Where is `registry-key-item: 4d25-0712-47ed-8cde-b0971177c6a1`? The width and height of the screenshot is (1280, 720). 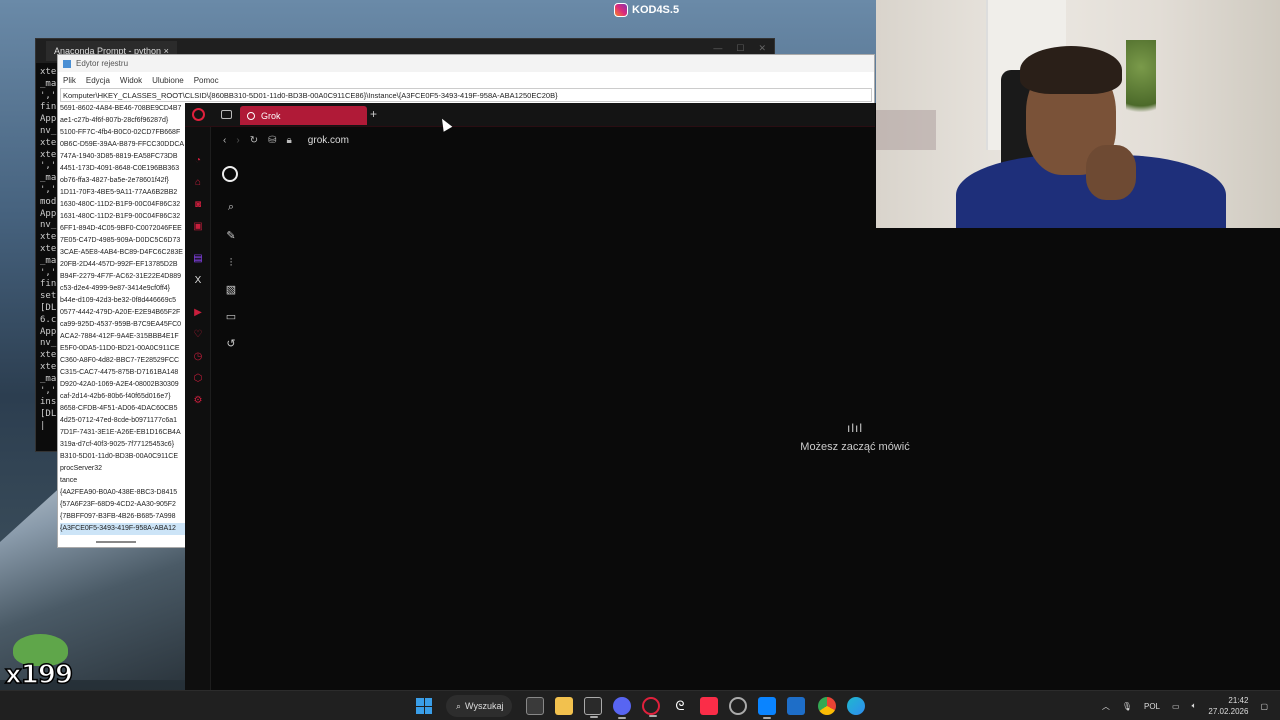
registry-key-item: 4d25-0712-47ed-8cde-b0971177c6a1 is located at coordinates (123, 421).